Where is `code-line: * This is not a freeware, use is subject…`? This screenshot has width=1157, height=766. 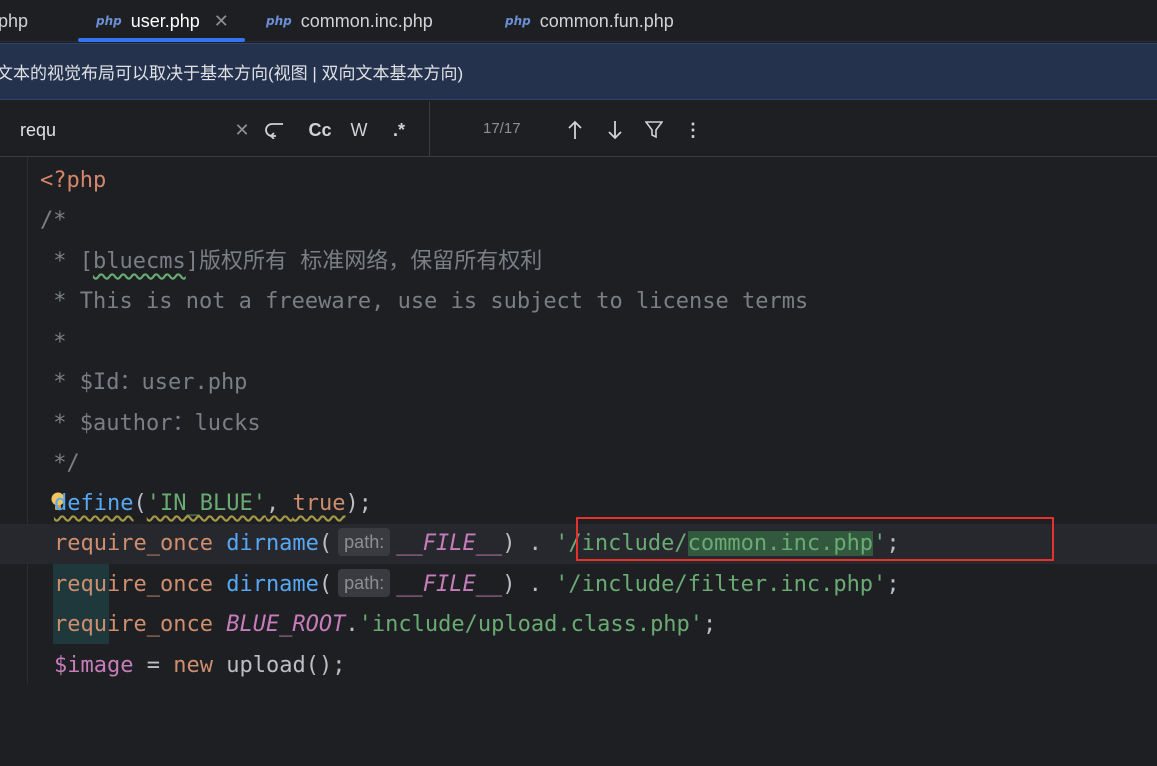 code-line: * This is not a freeware, use is subject… is located at coordinates (578, 302).